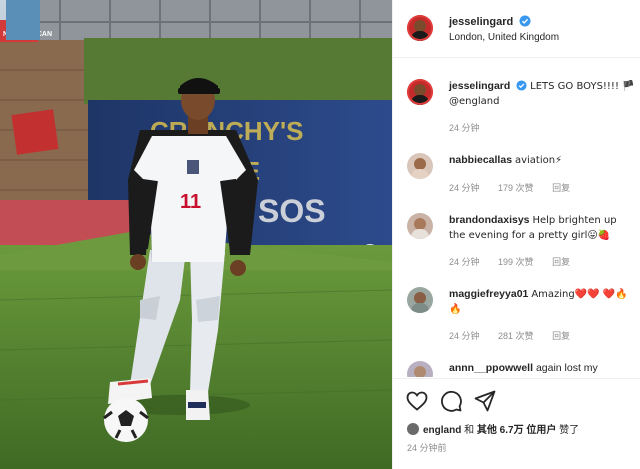 Image resolution: width=640 pixels, height=469 pixels. I want to click on likes-summary: england 和 其他 6.7万 位用户 赞了, so click(493, 428).